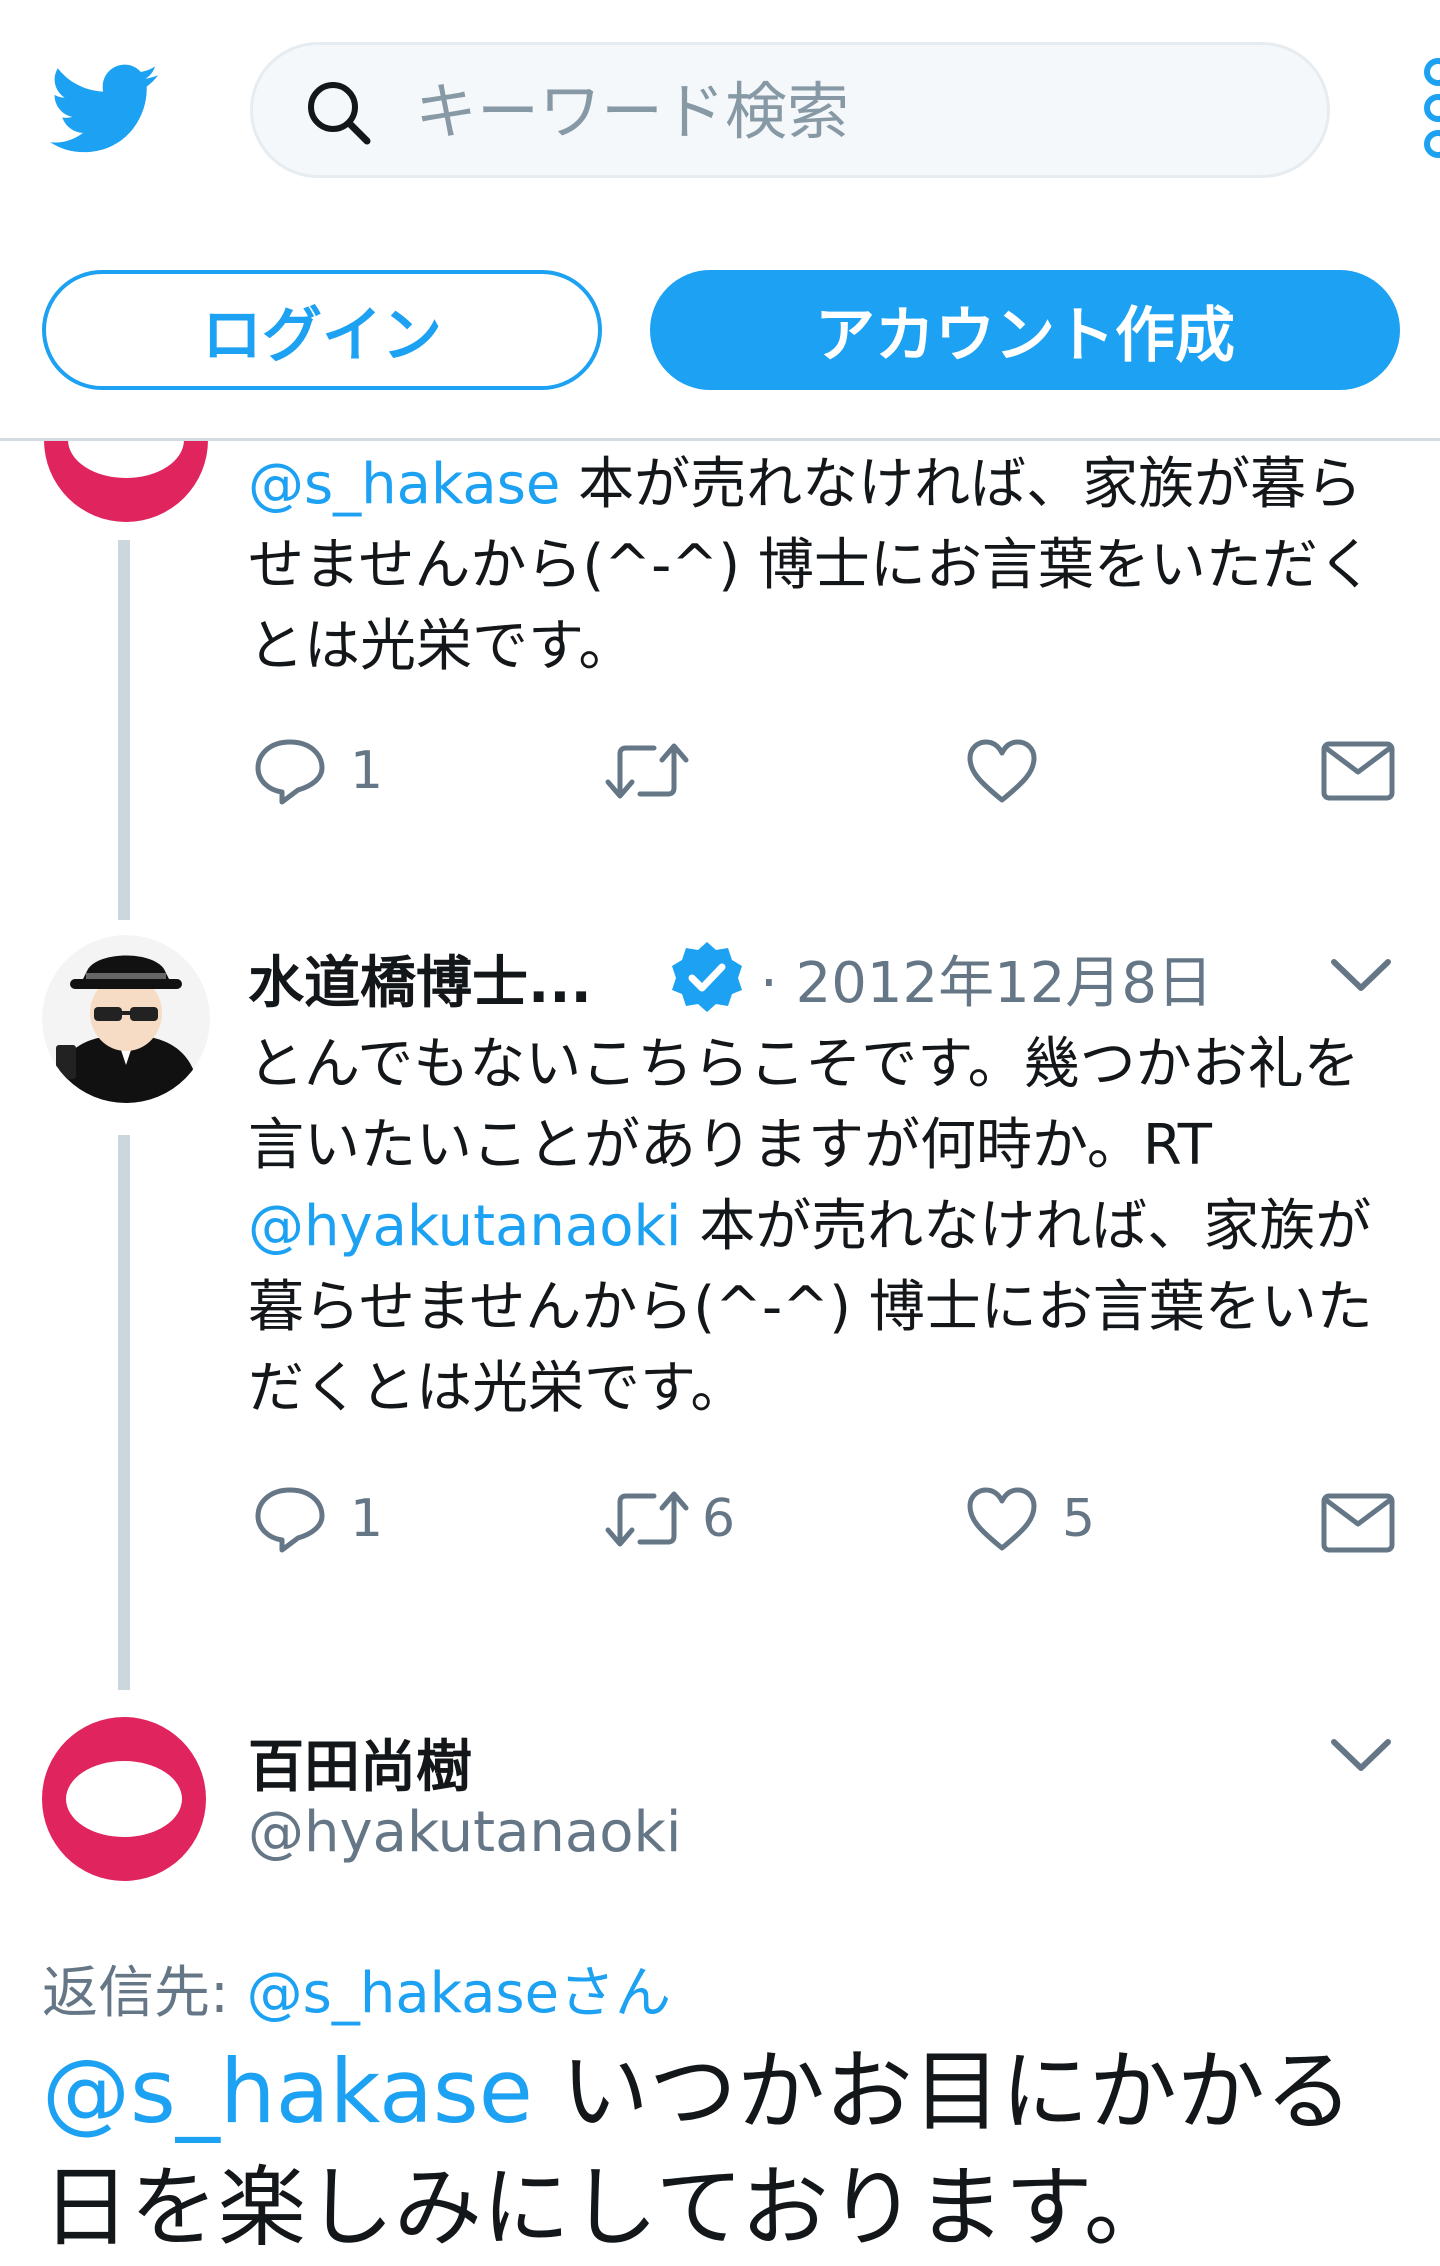 The width and height of the screenshot is (1440, 2266). I want to click on reply-to-label: 返信先:, so click(144, 1993).